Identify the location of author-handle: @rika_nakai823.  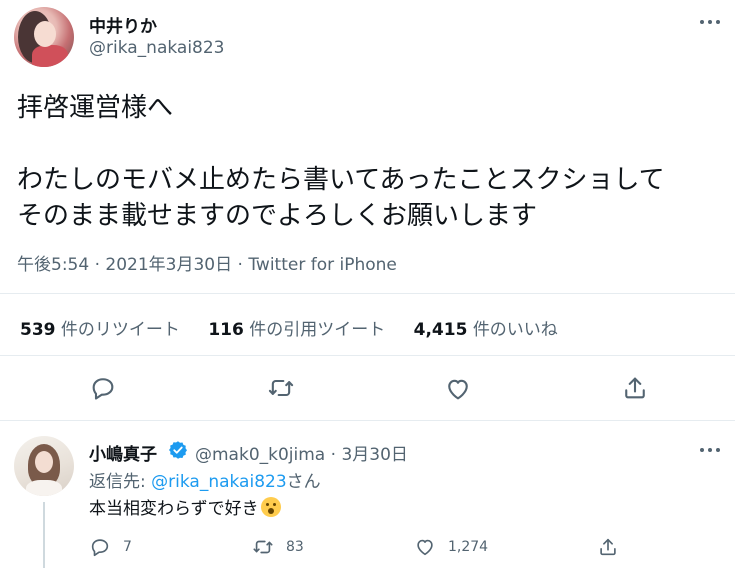
(157, 48).